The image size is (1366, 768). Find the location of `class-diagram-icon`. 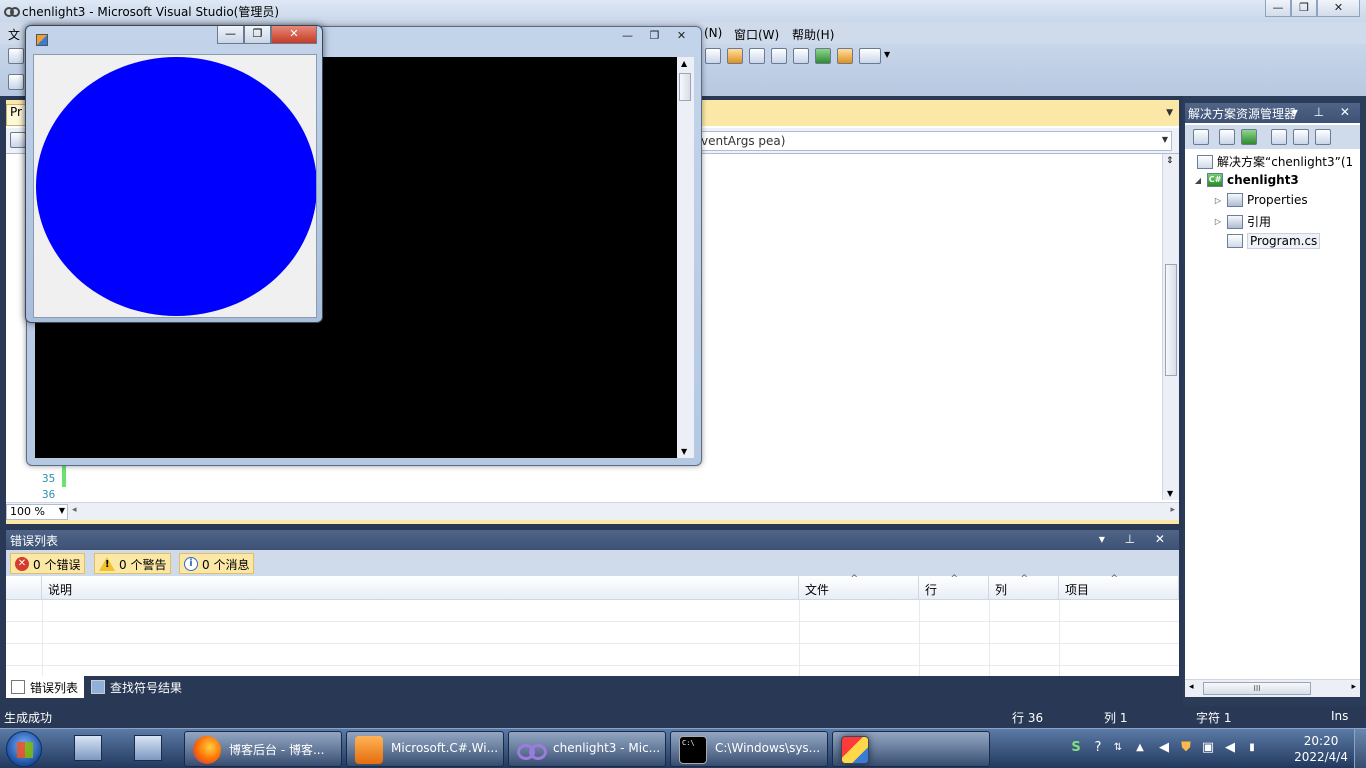

class-diagram-icon is located at coordinates (1323, 137).